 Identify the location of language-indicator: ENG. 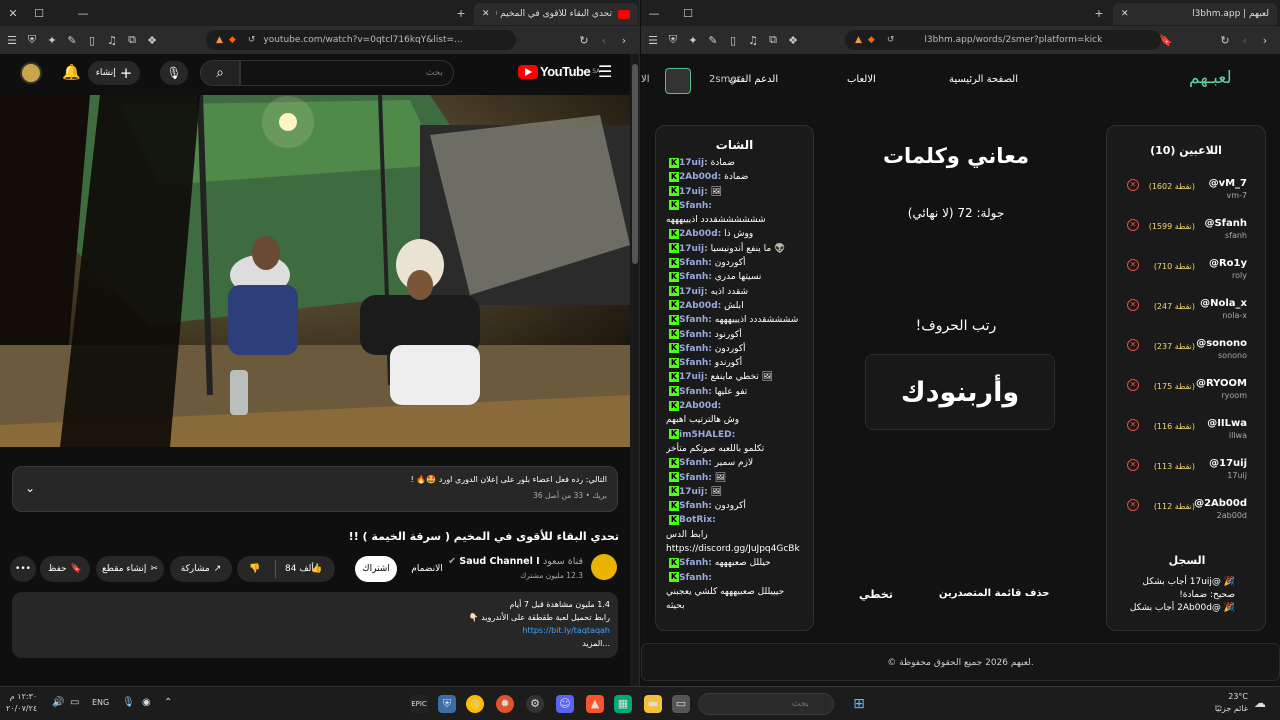
(100, 702).